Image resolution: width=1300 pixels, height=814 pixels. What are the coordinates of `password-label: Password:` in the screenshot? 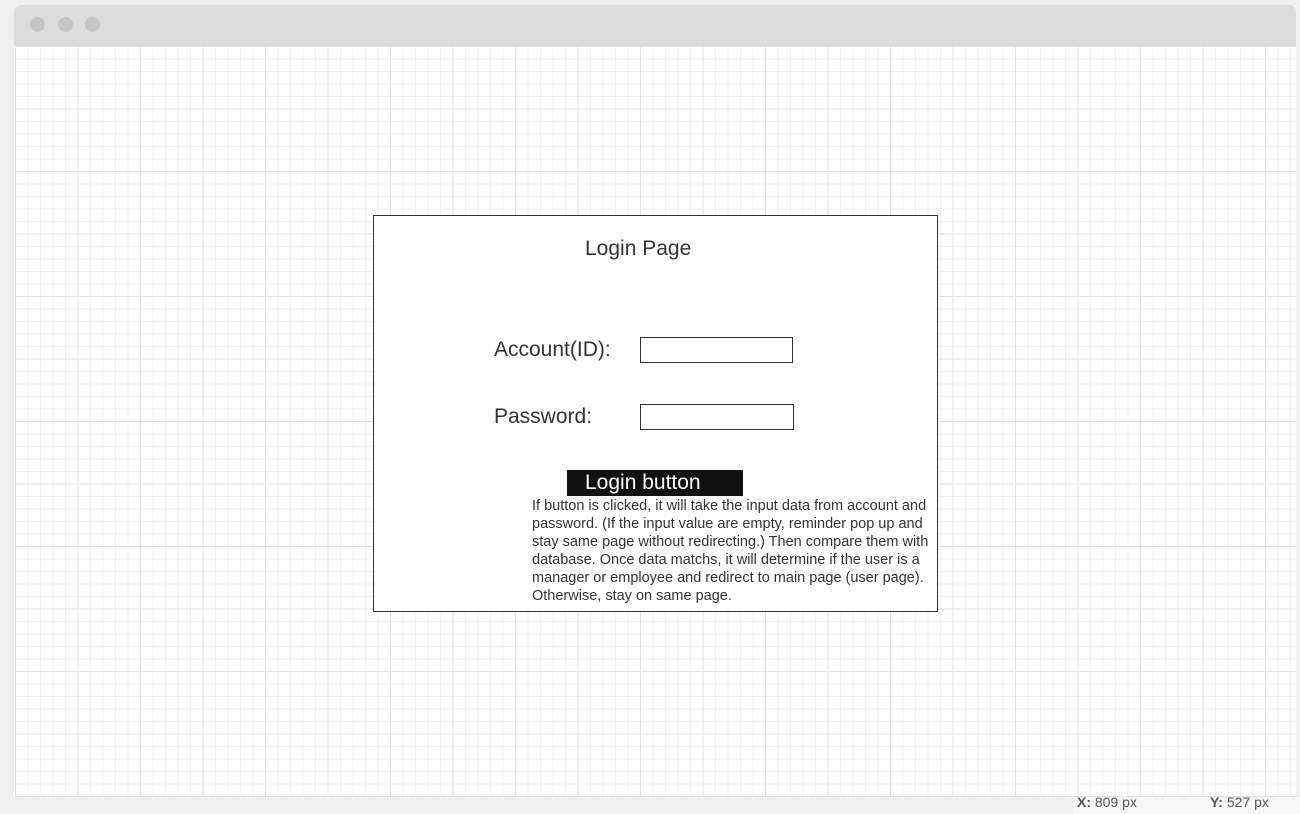 It's located at (543, 416).